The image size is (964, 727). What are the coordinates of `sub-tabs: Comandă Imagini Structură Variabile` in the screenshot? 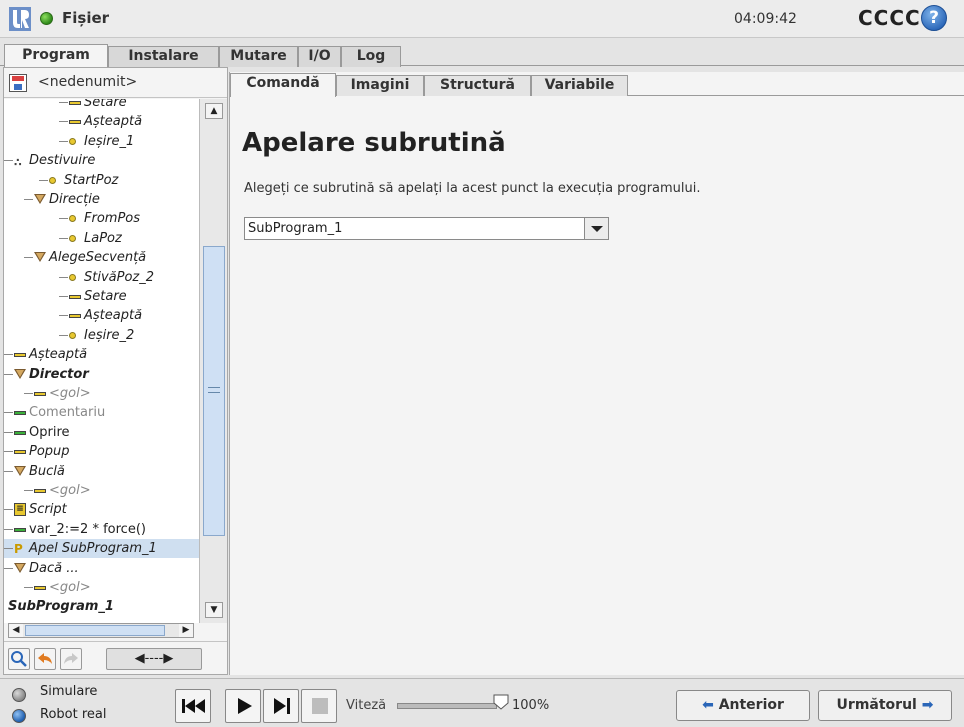 It's located at (597, 84).